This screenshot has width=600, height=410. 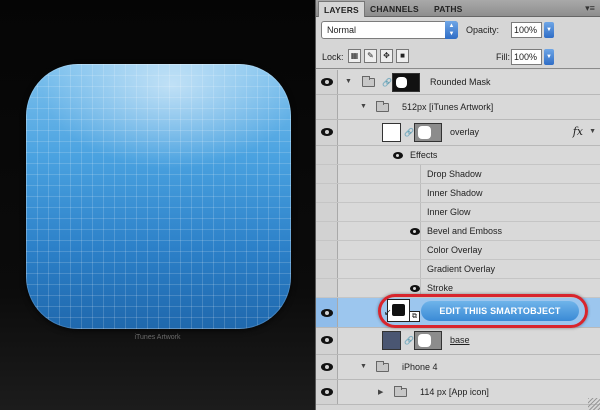 I want to click on fx-icon: fx, so click(x=578, y=131).